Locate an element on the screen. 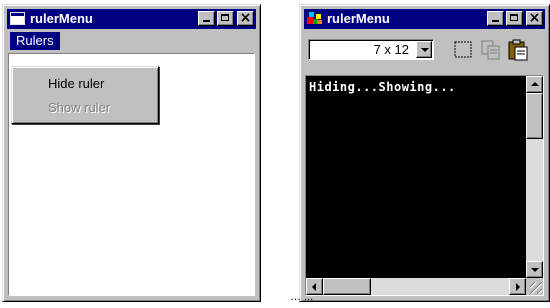  menu-bar: Rulers is located at coordinates (131, 41).